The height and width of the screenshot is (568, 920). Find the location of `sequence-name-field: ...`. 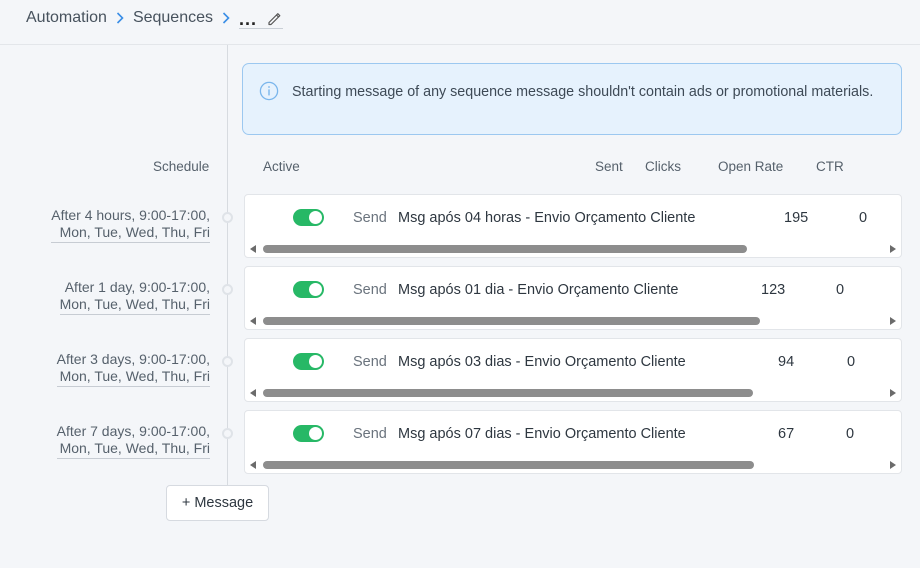

sequence-name-field: ... is located at coordinates (261, 18).